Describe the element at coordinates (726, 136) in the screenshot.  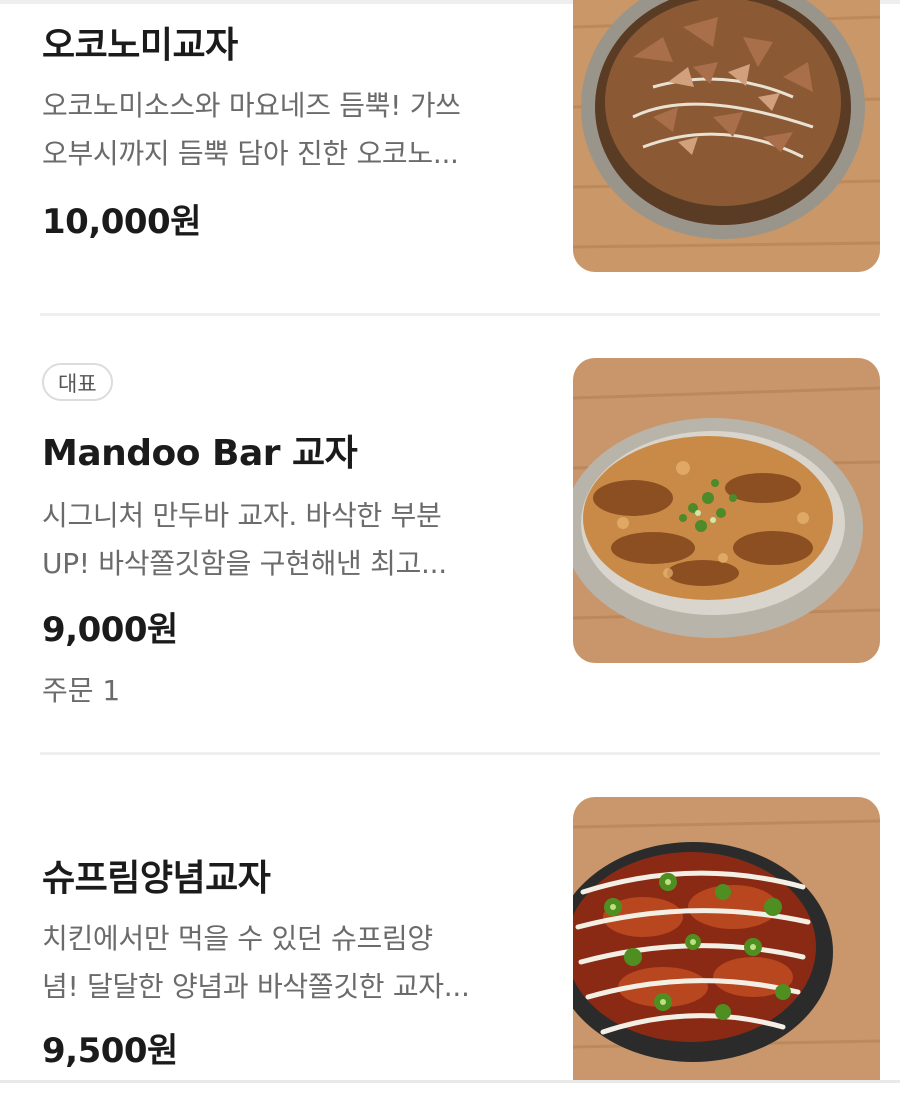
I see `okonomi-gyoza-photo` at that location.